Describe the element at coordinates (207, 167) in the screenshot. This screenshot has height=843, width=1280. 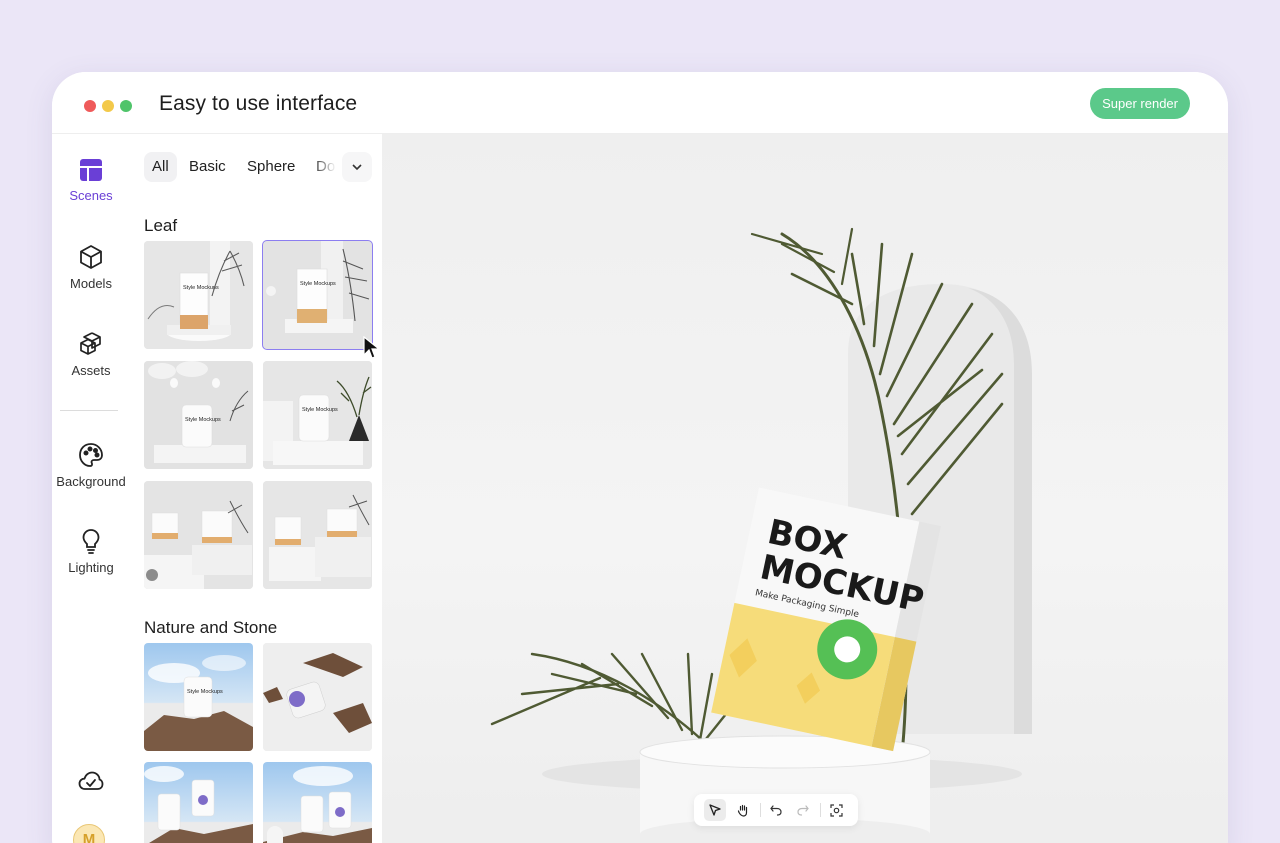
I see `filter-chip-basic: Basic` at that location.